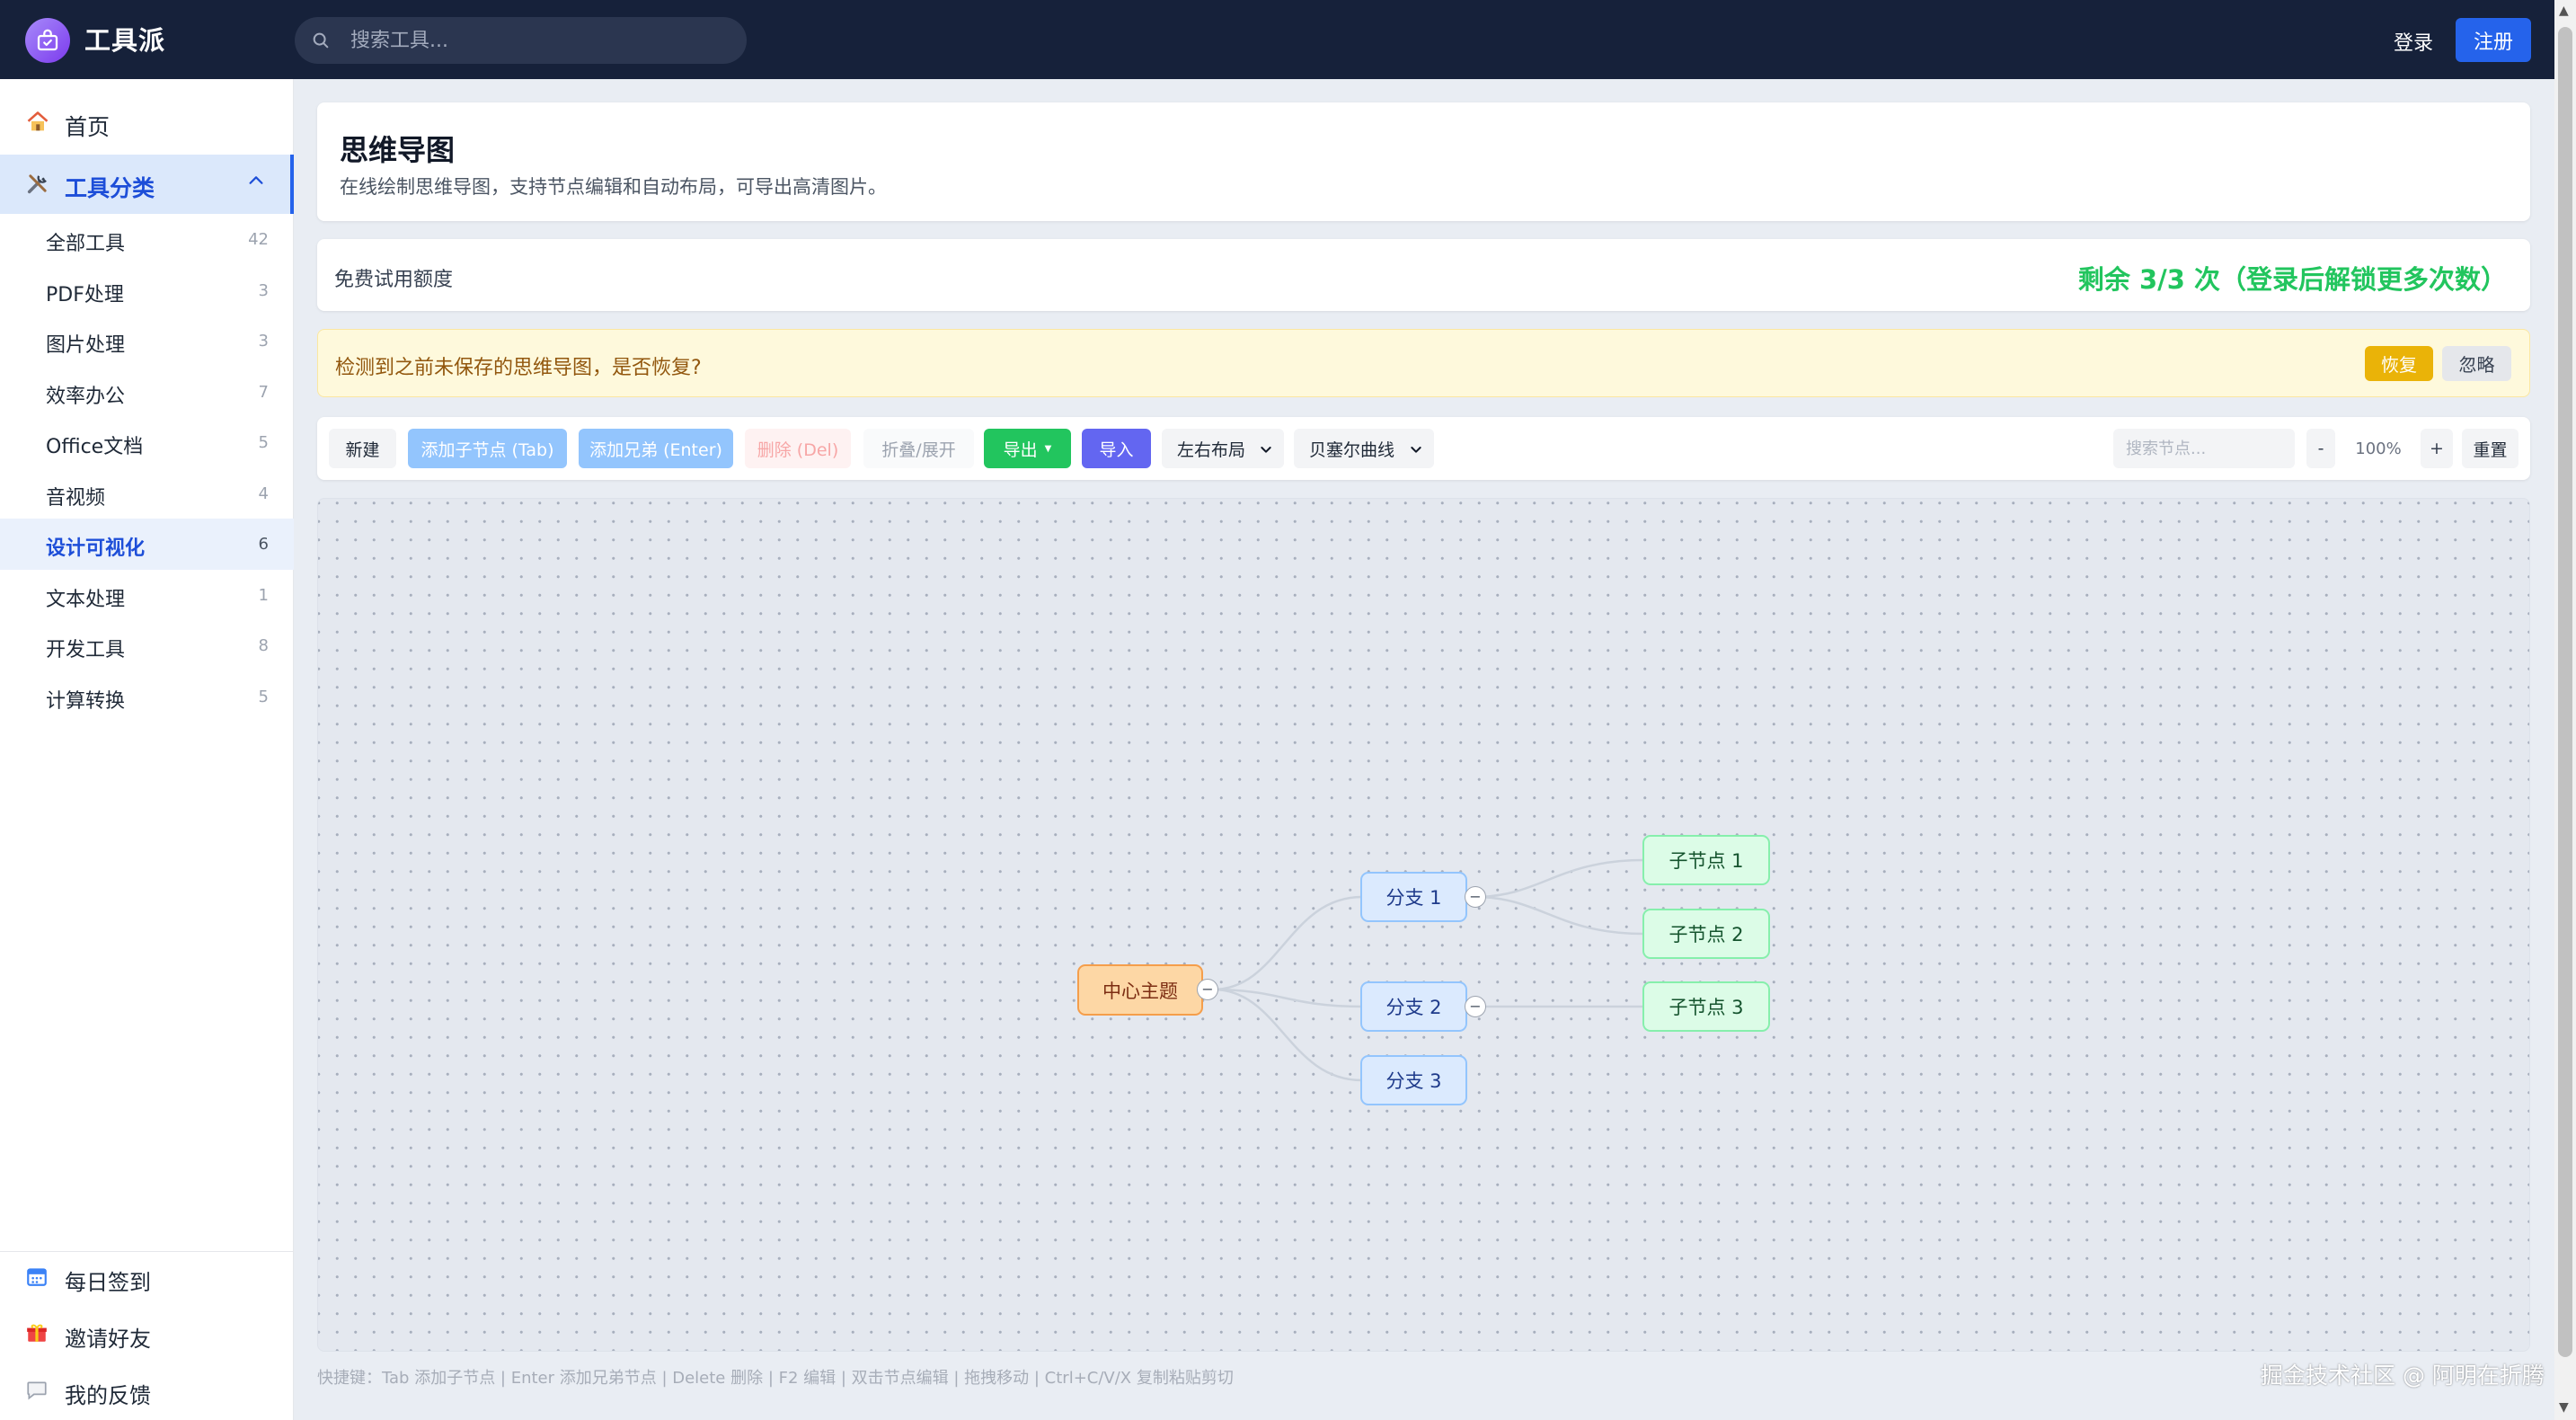 This screenshot has height=1420, width=2576. I want to click on mindmap-connectors, so click(1428, 970).